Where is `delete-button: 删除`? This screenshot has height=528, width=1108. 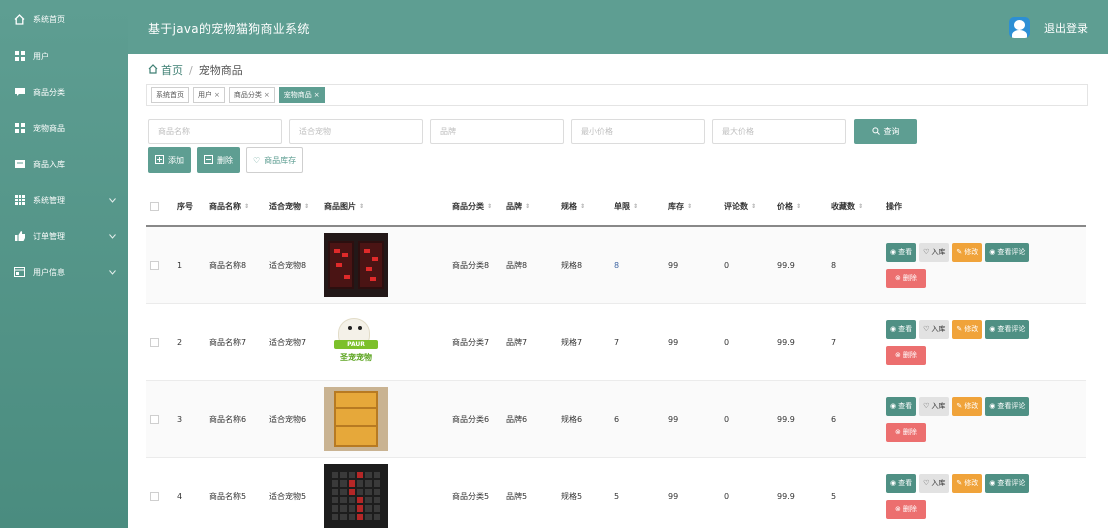
delete-button: 删除 is located at coordinates (218, 160).